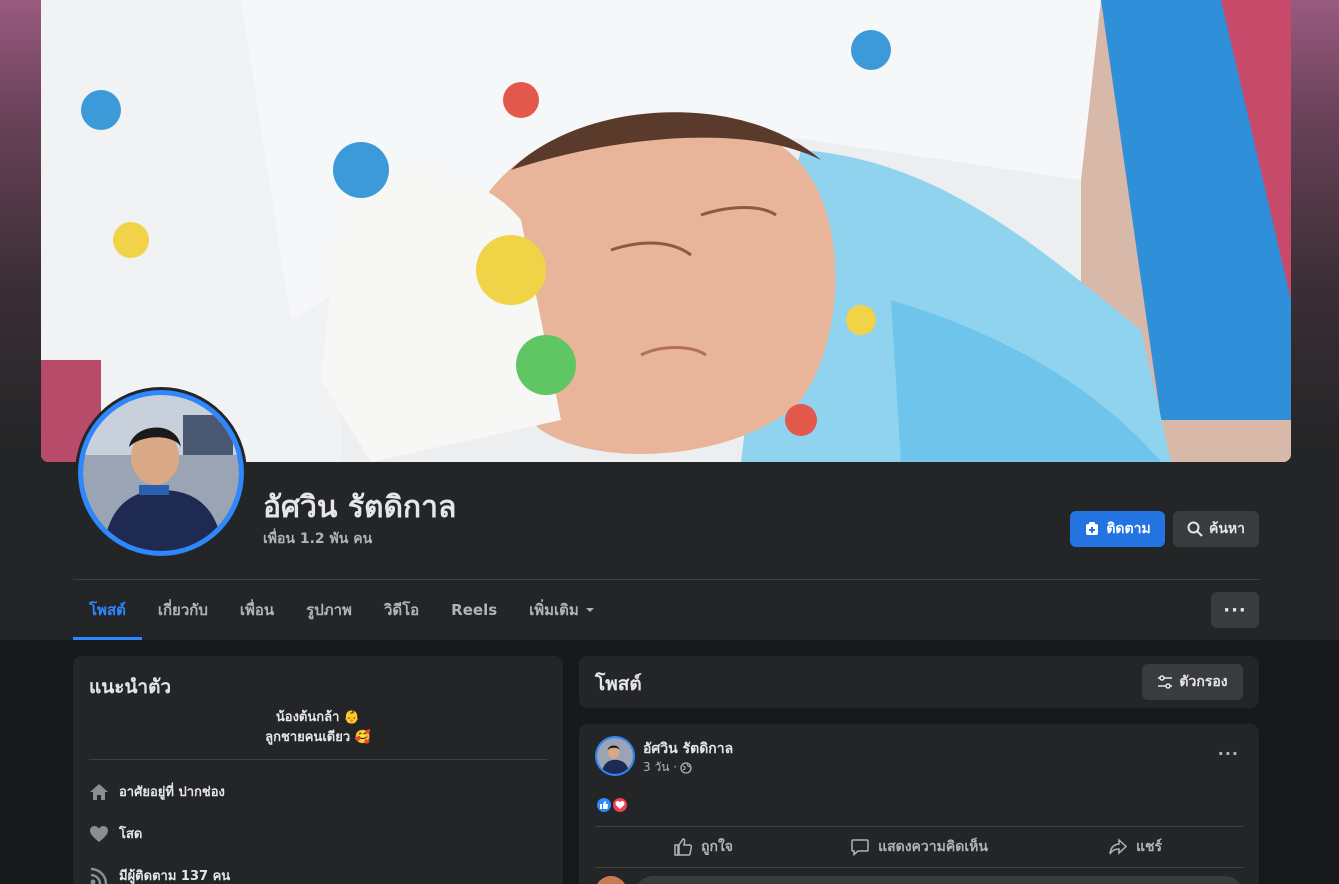 The width and height of the screenshot is (1339, 884). I want to click on bio-line: น้องต้นกล้า 👶, so click(318, 717).